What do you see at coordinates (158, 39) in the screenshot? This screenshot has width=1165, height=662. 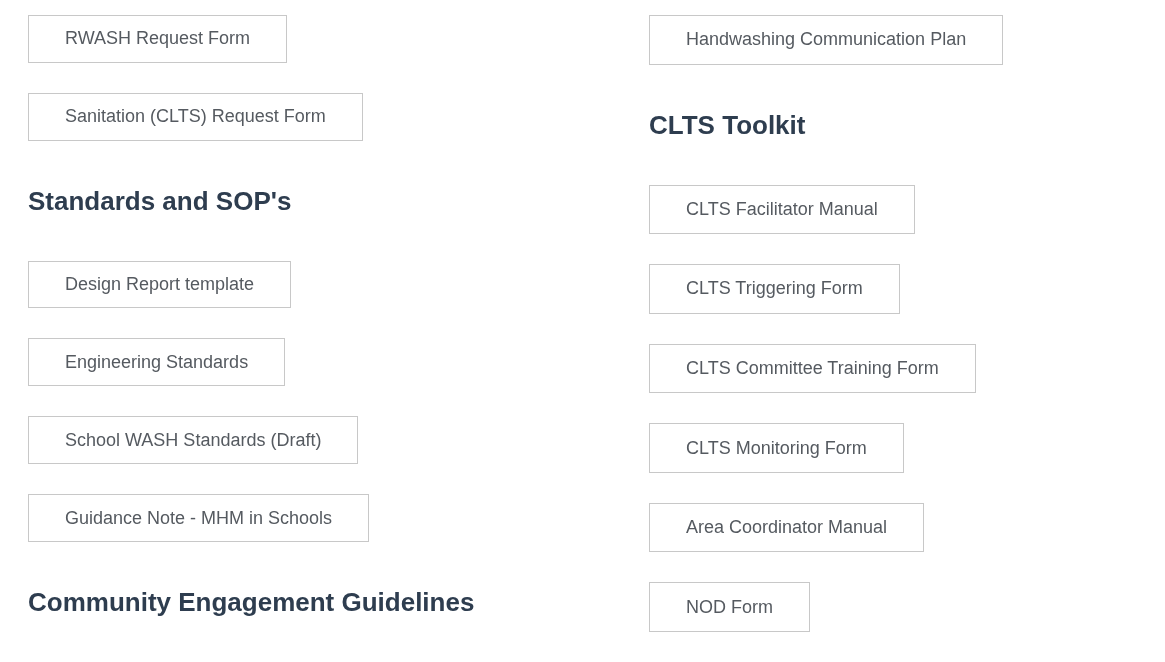 I see `document-link-button: RWASH Request Form` at bounding box center [158, 39].